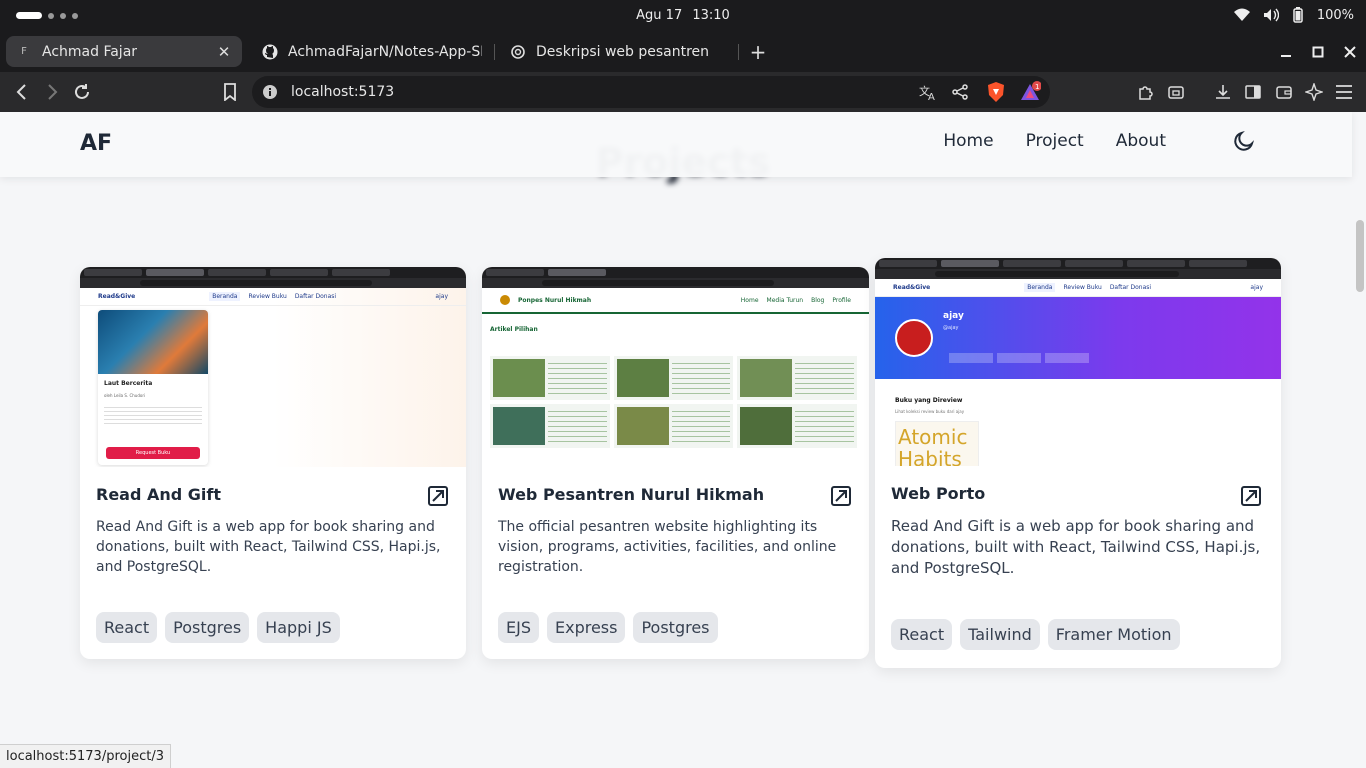 The width and height of the screenshot is (1366, 768). I want to click on nav-link-about: About, so click(1141, 141).